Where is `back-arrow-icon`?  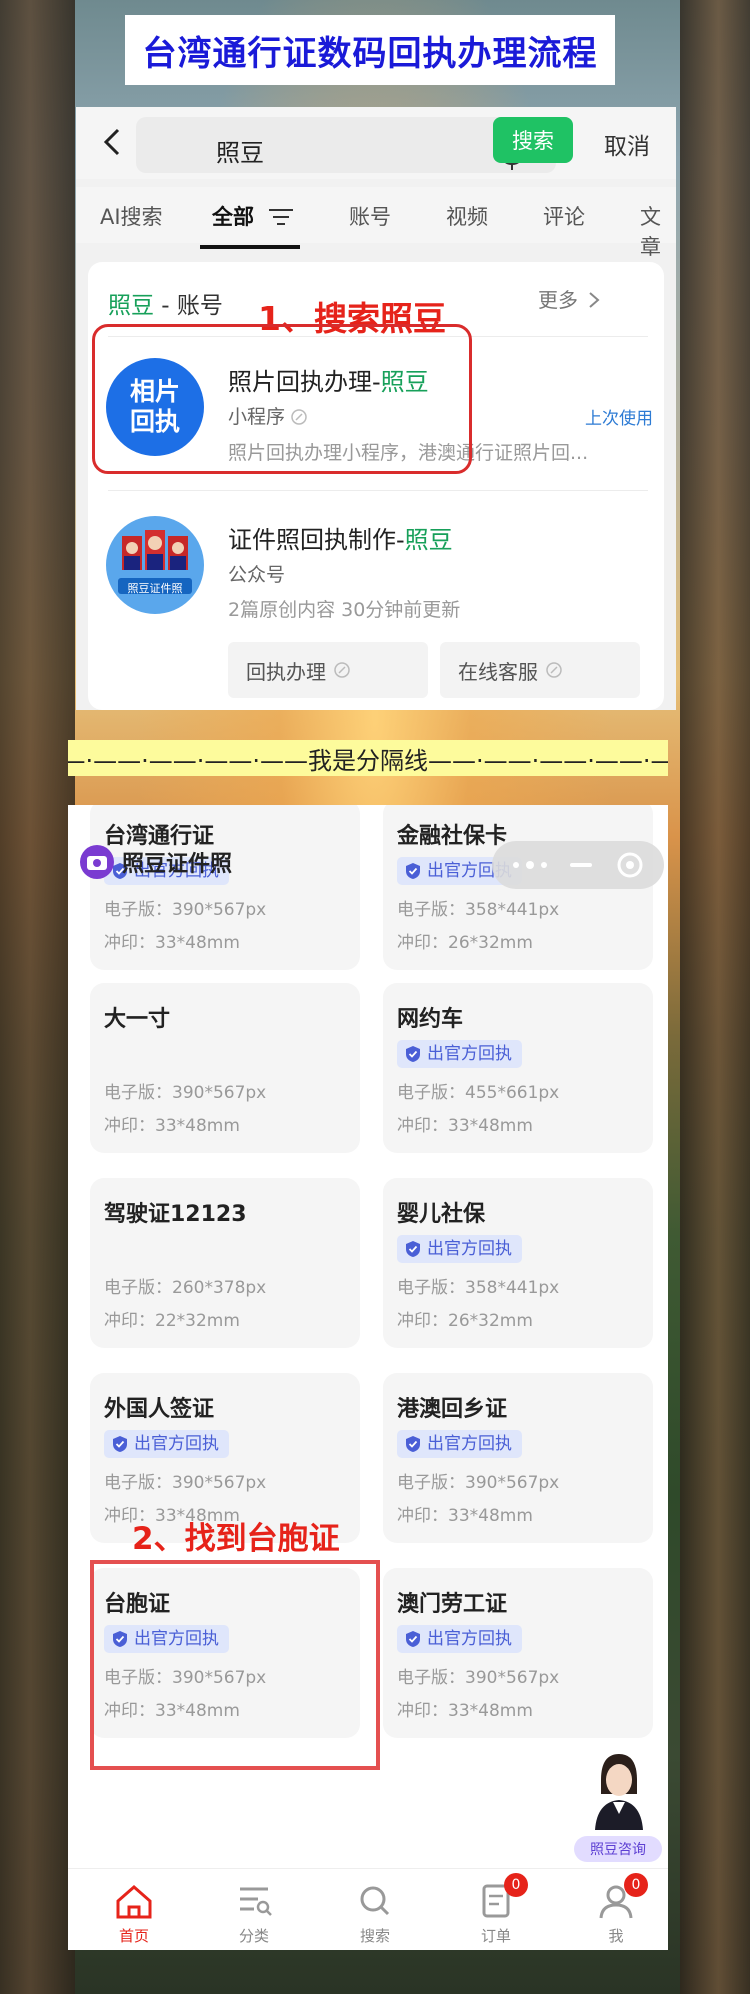 back-arrow-icon is located at coordinates (113, 142).